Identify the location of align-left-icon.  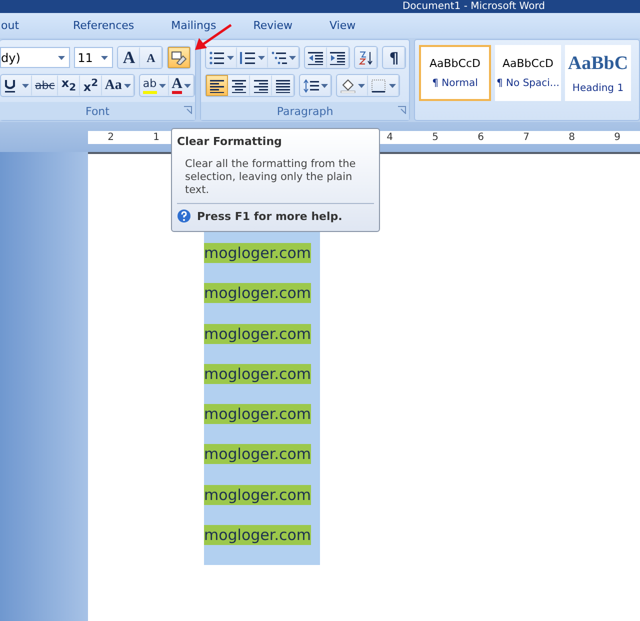
(217, 85).